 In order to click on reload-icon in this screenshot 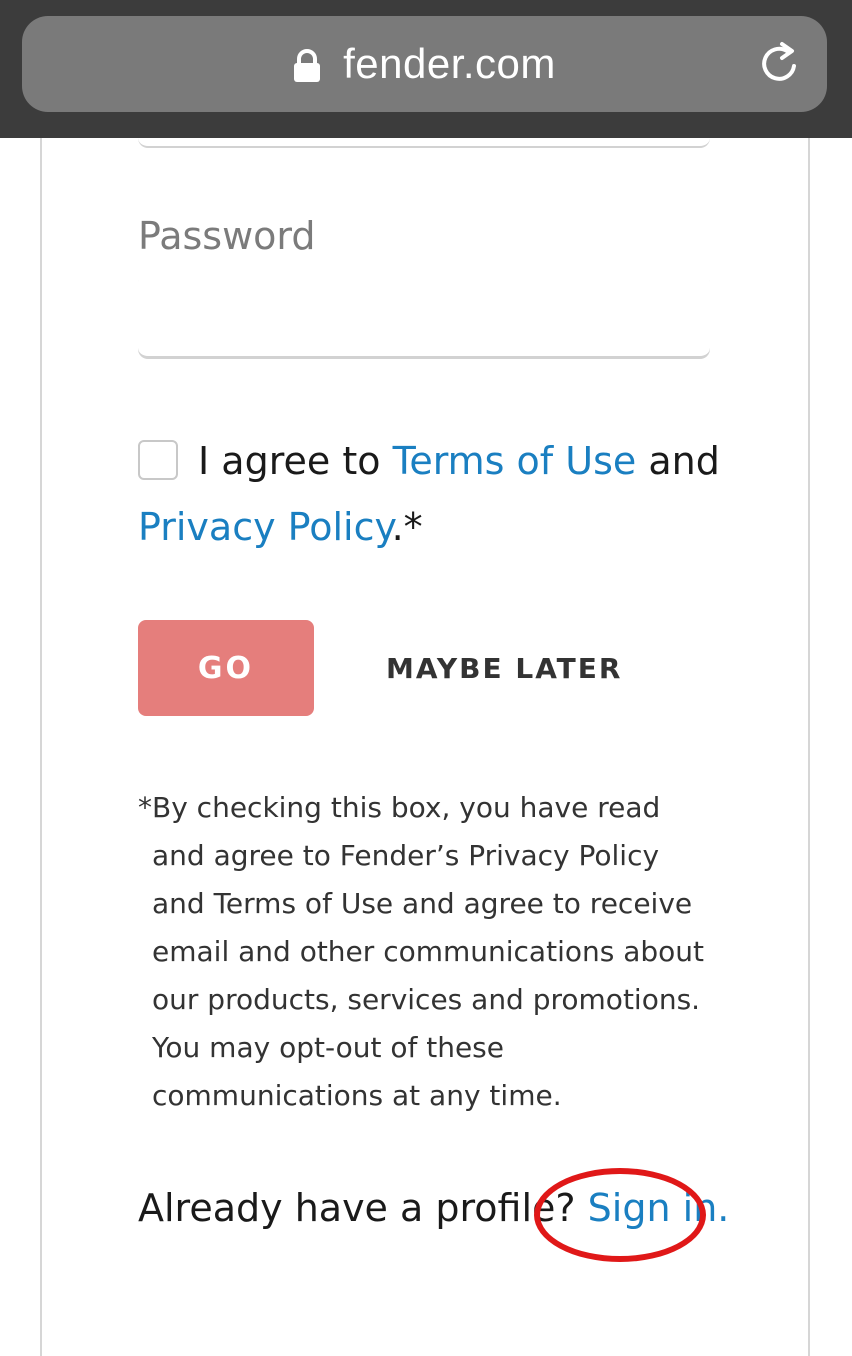, I will do `click(780, 64)`.